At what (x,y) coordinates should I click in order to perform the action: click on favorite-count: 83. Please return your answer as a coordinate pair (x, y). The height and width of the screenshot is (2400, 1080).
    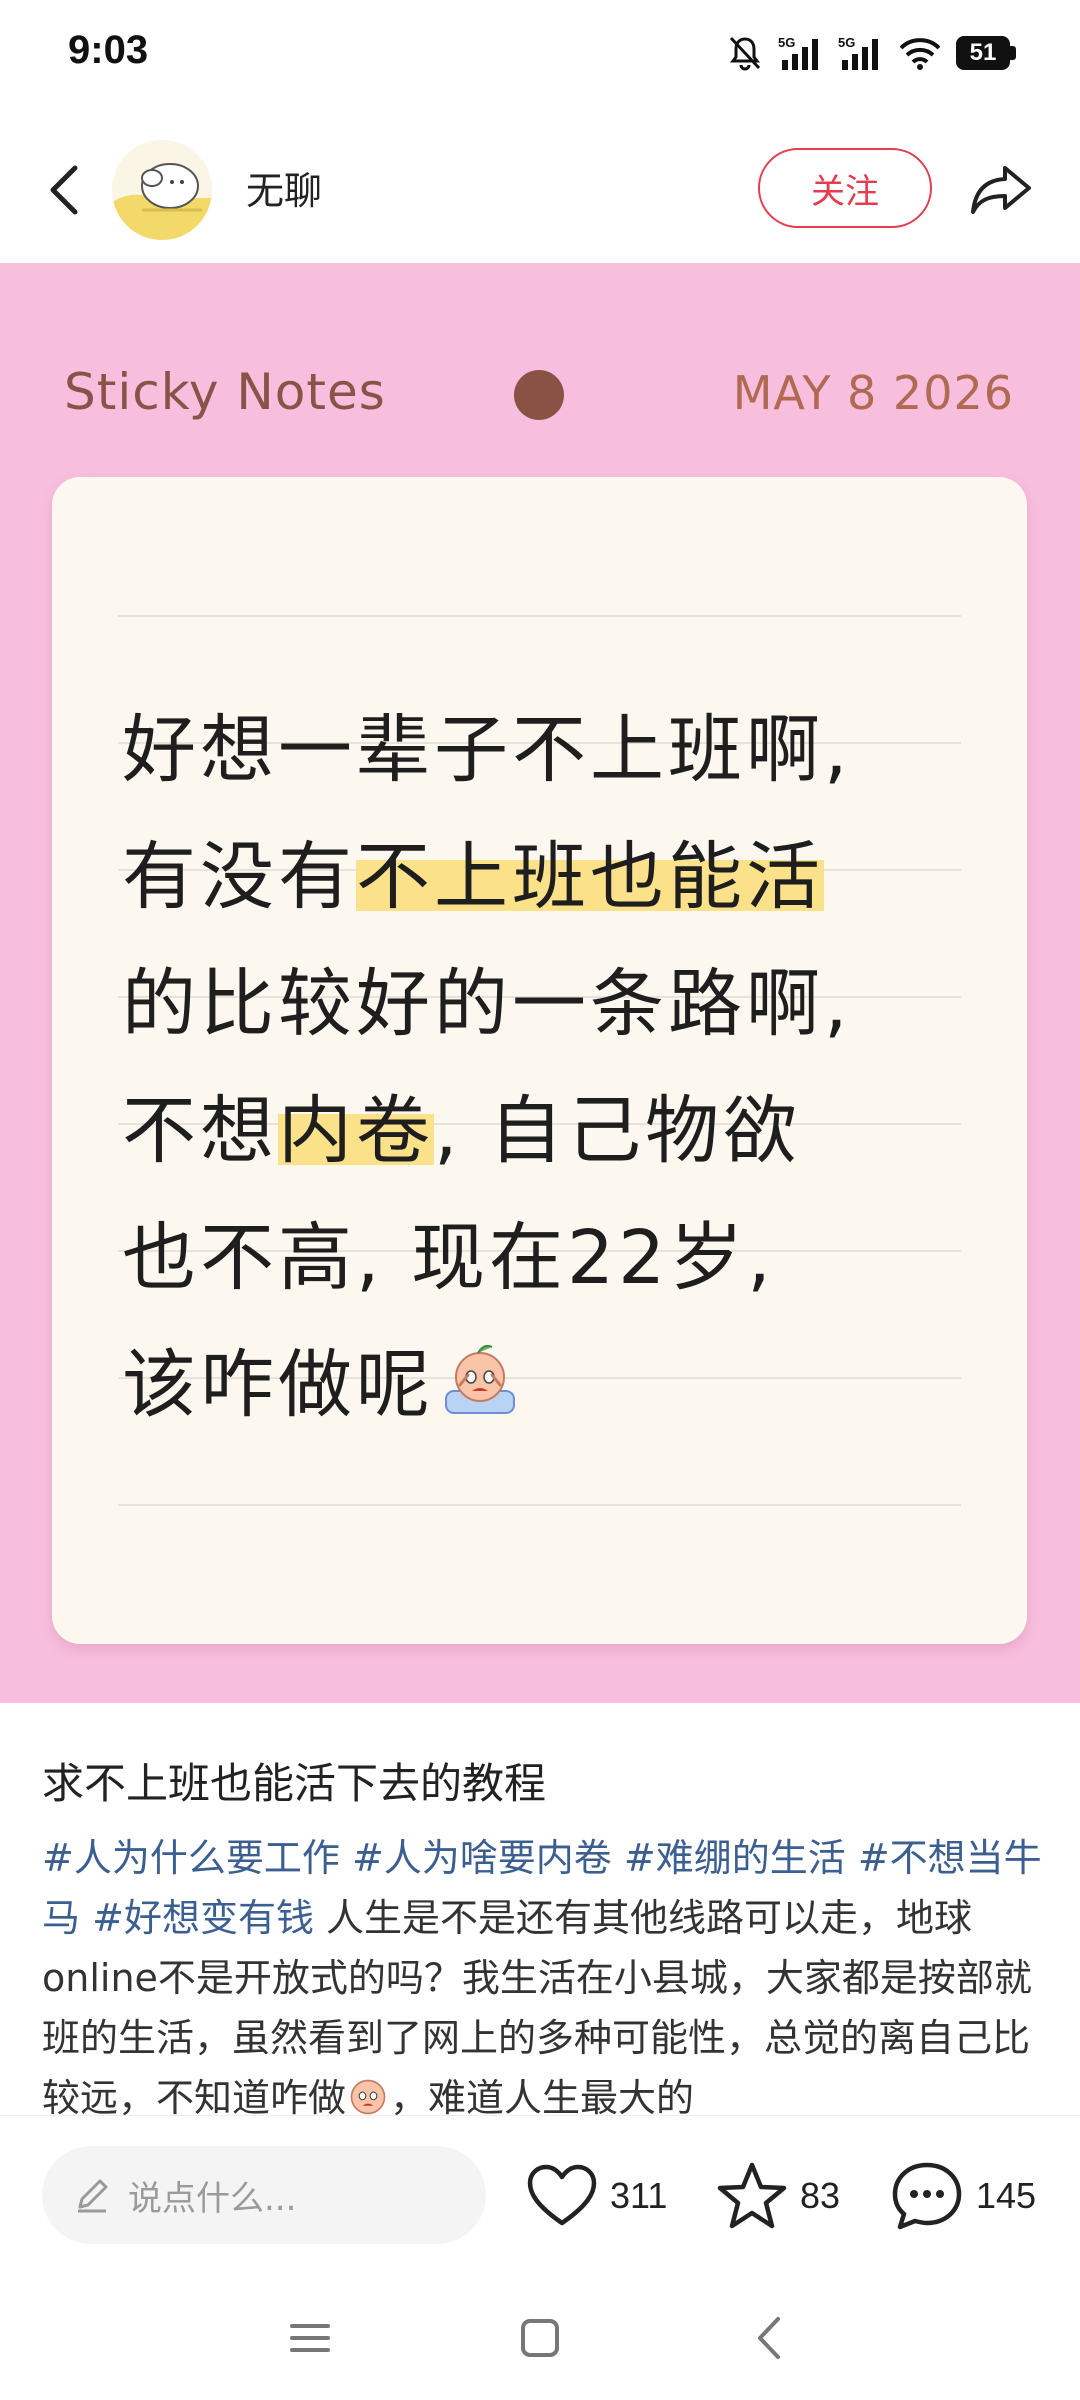
    Looking at the image, I should click on (820, 2195).